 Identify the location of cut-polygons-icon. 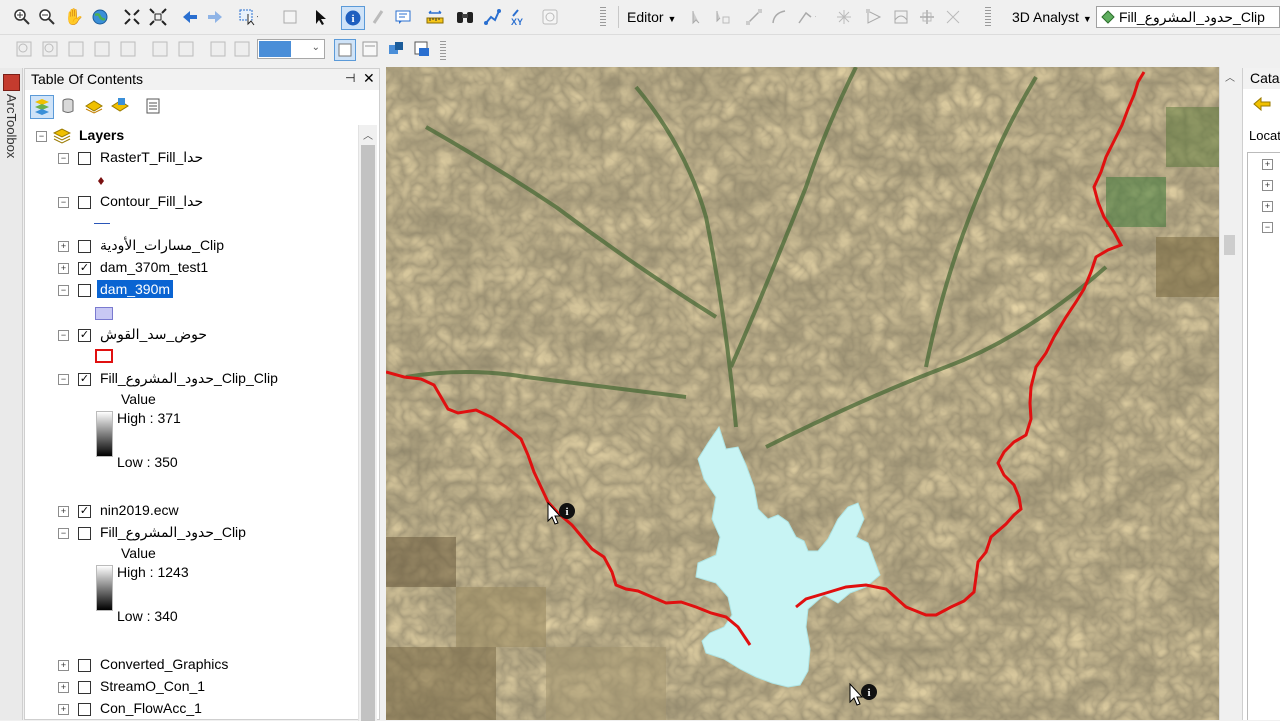
(927, 17).